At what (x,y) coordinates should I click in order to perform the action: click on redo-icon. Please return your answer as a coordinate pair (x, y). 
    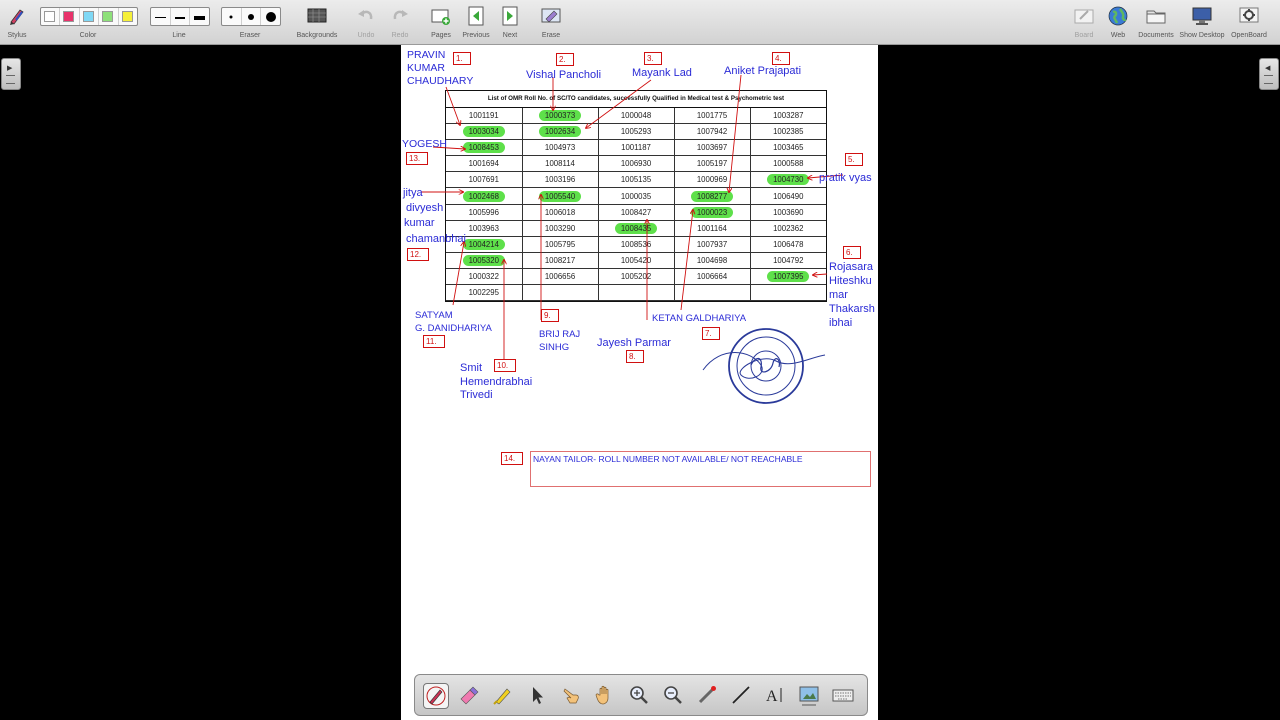
    Looking at the image, I should click on (400, 15).